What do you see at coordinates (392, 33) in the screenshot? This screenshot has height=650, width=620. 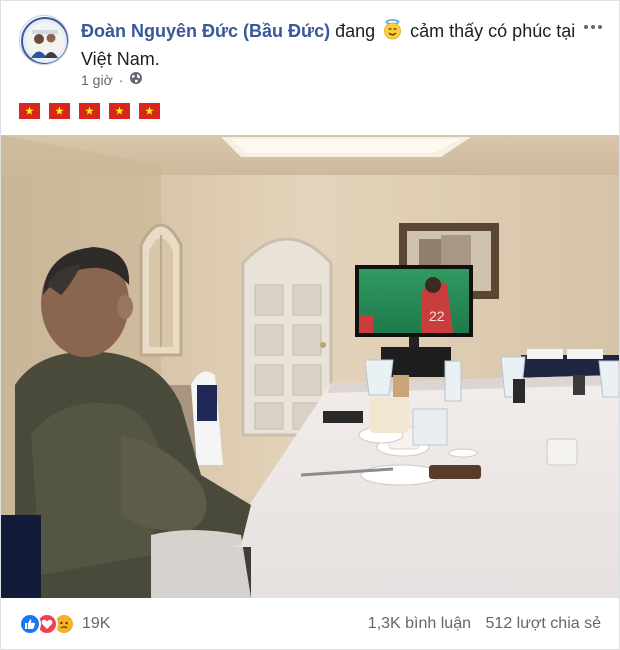 I see `angel-emoji-icon` at bounding box center [392, 33].